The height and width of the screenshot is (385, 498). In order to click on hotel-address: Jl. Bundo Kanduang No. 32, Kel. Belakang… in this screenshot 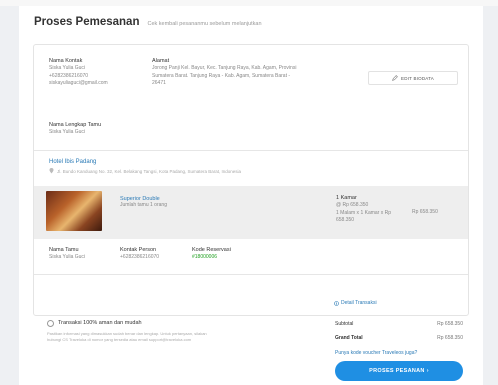, I will do `click(145, 171)`.